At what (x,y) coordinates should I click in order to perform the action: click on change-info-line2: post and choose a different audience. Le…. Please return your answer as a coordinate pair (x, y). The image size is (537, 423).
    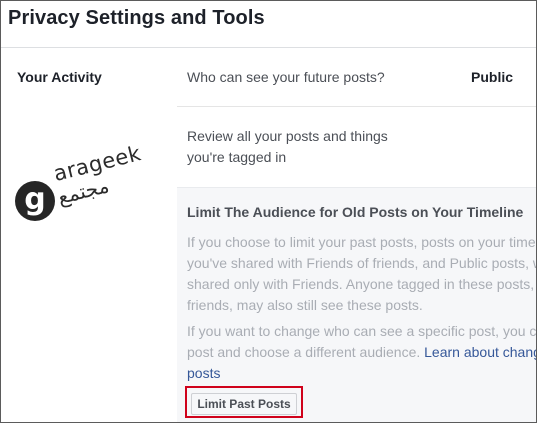
    Looking at the image, I should click on (361, 352).